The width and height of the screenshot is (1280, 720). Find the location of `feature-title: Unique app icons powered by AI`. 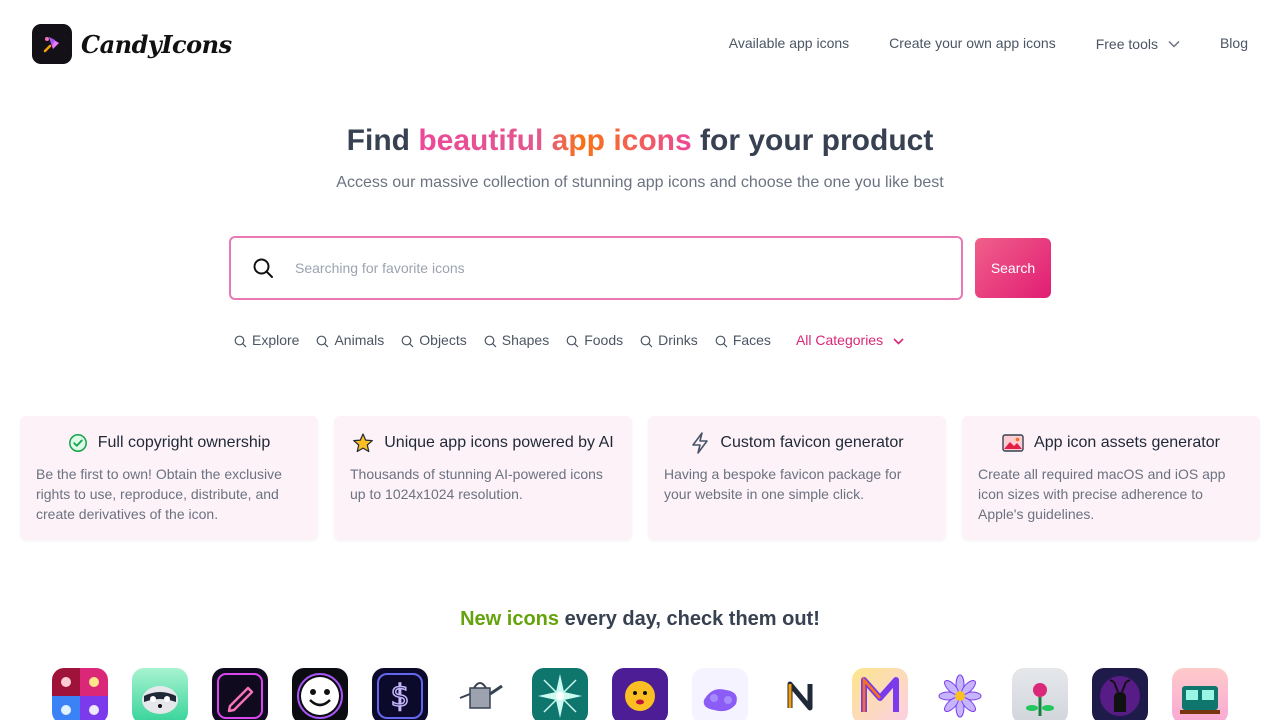

feature-title: Unique app icons powered by AI is located at coordinates (499, 442).